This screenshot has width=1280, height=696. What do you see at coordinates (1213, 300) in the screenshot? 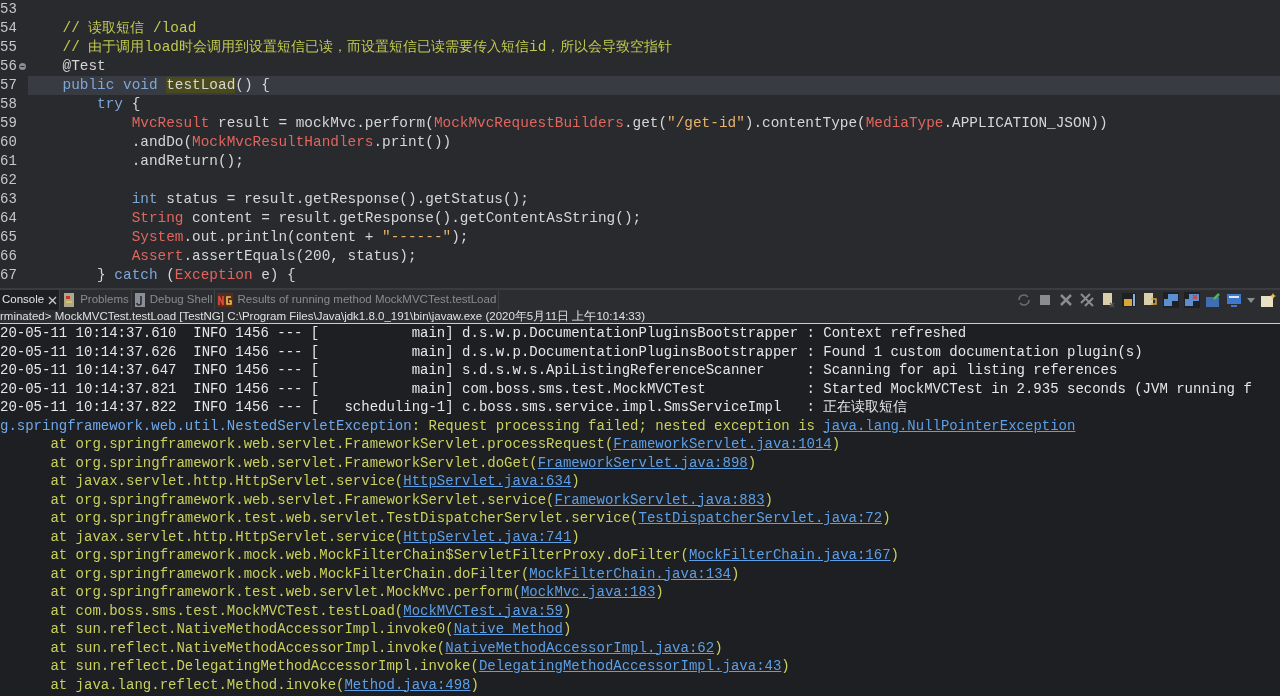
I see `pin-console-icon` at bounding box center [1213, 300].